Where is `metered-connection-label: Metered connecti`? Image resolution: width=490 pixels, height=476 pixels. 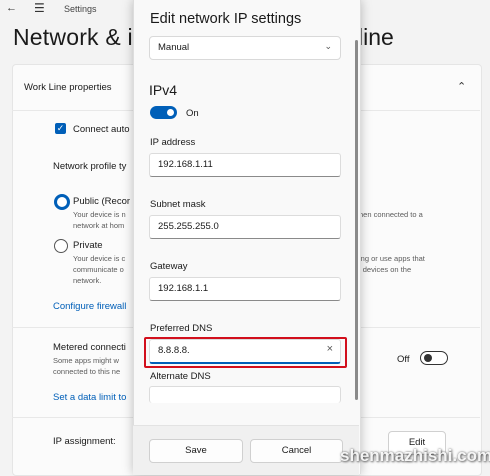
metered-connection-label: Metered connecti is located at coordinates (89, 347).